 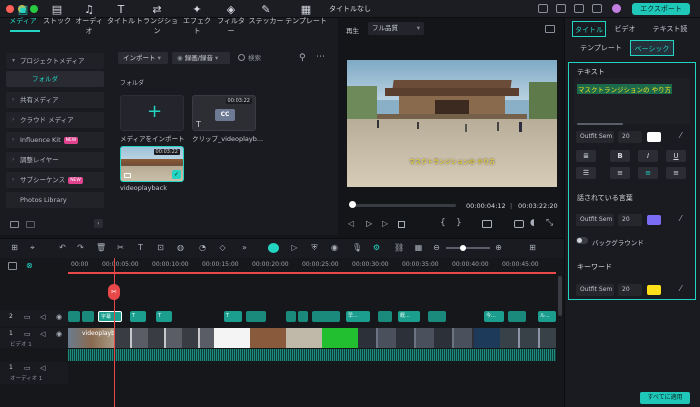 What do you see at coordinates (14, 224) in the screenshot?
I see `new-folder-icon` at bounding box center [14, 224].